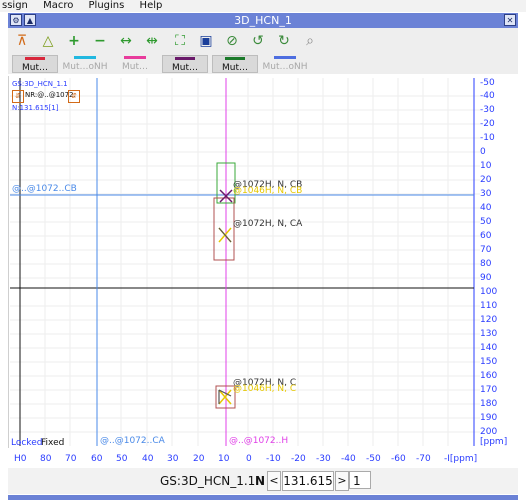 The width and height of the screenshot is (526, 500). What do you see at coordinates (265, 389) in the screenshot?
I see `peak-ghost-label-c: @1046H, N, C` at bounding box center [265, 389].